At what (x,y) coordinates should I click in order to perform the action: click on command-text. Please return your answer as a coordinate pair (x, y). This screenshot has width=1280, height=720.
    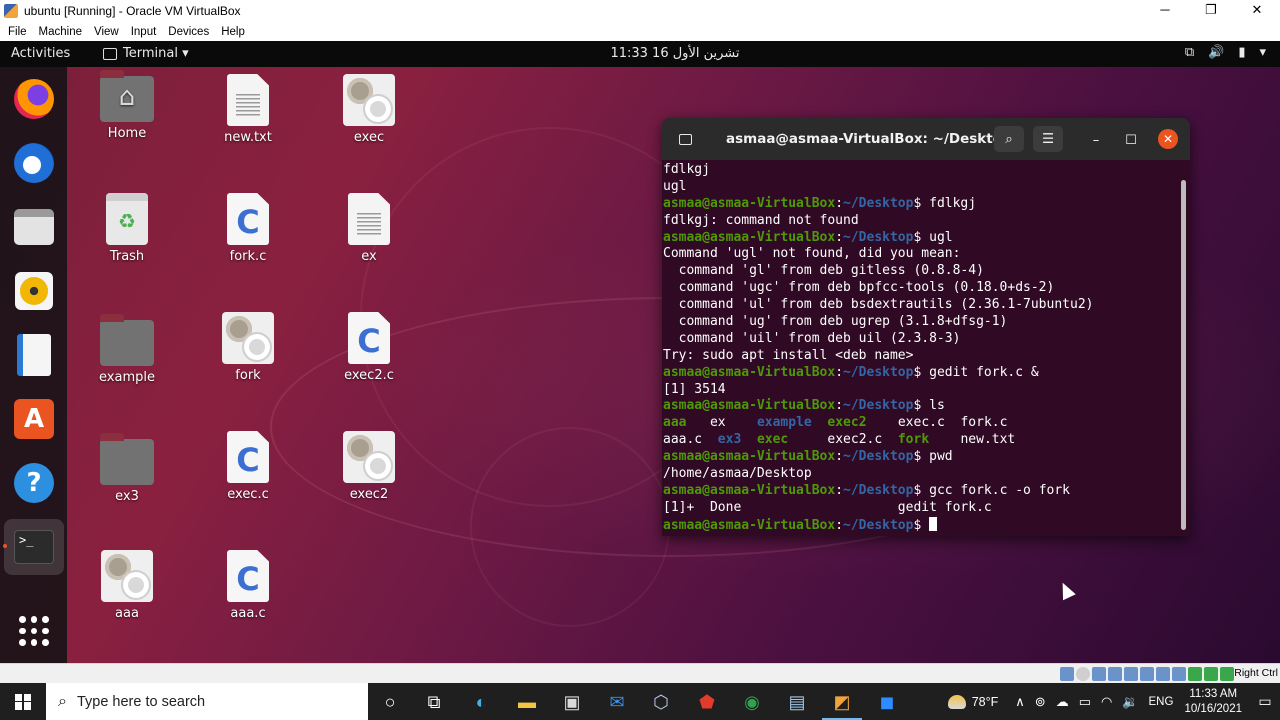
    Looking at the image, I should click on (925, 525).